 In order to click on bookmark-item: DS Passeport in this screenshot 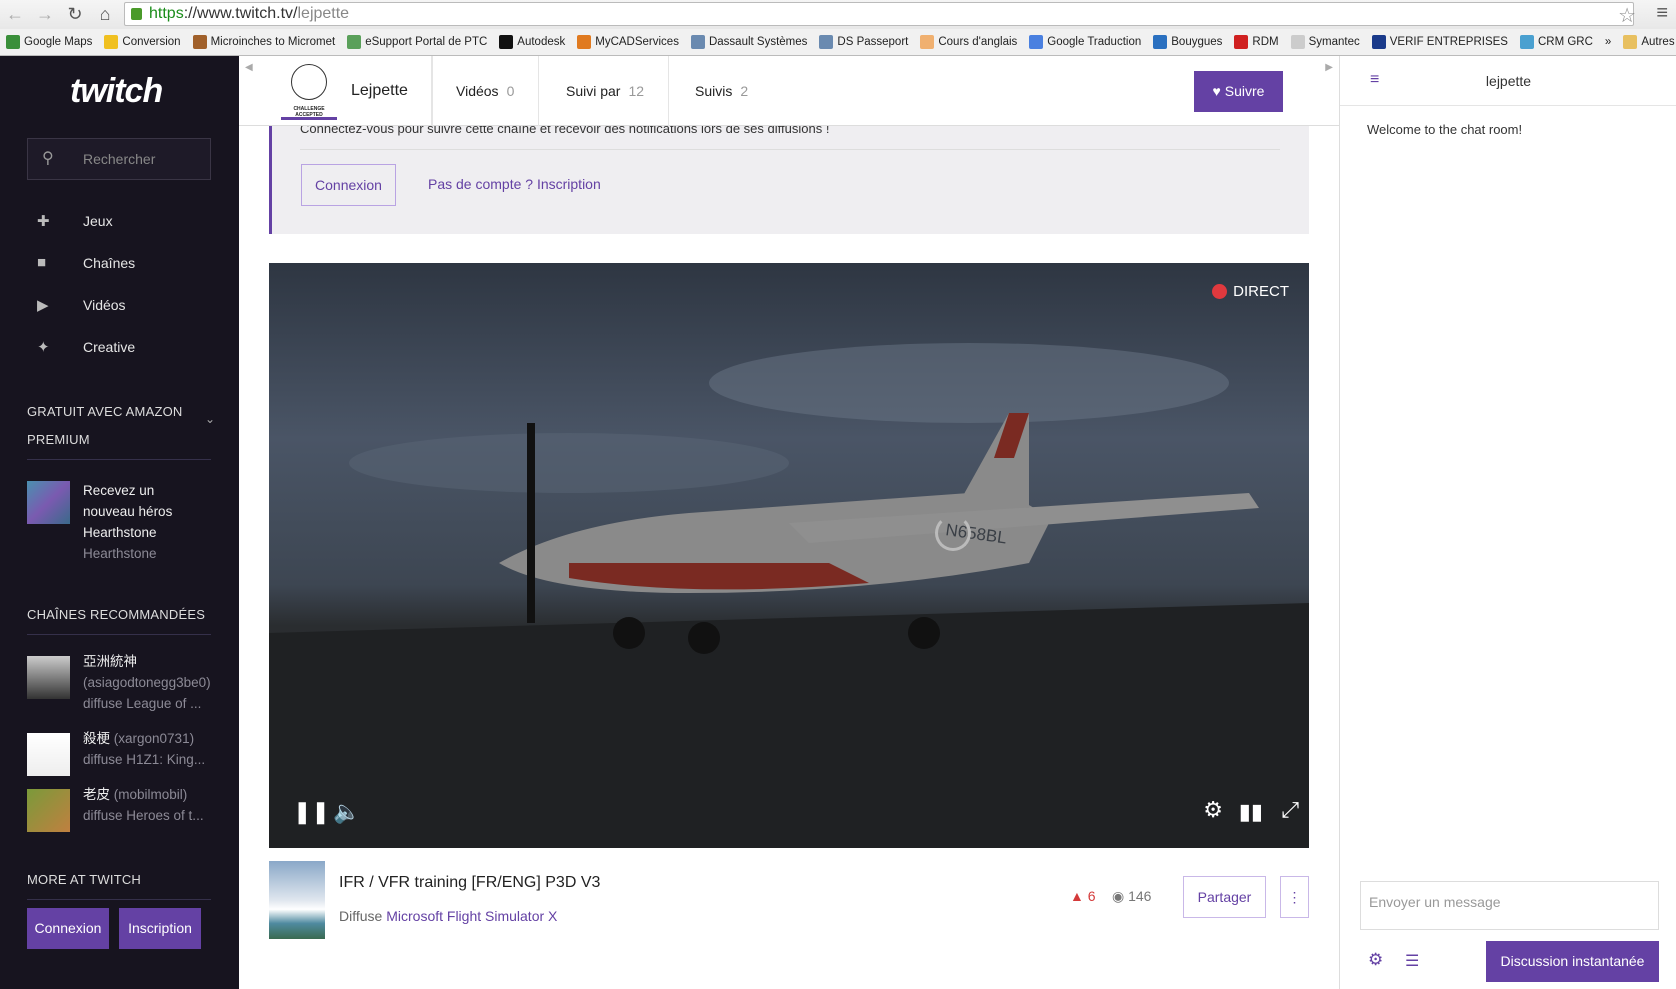, I will do `click(863, 42)`.